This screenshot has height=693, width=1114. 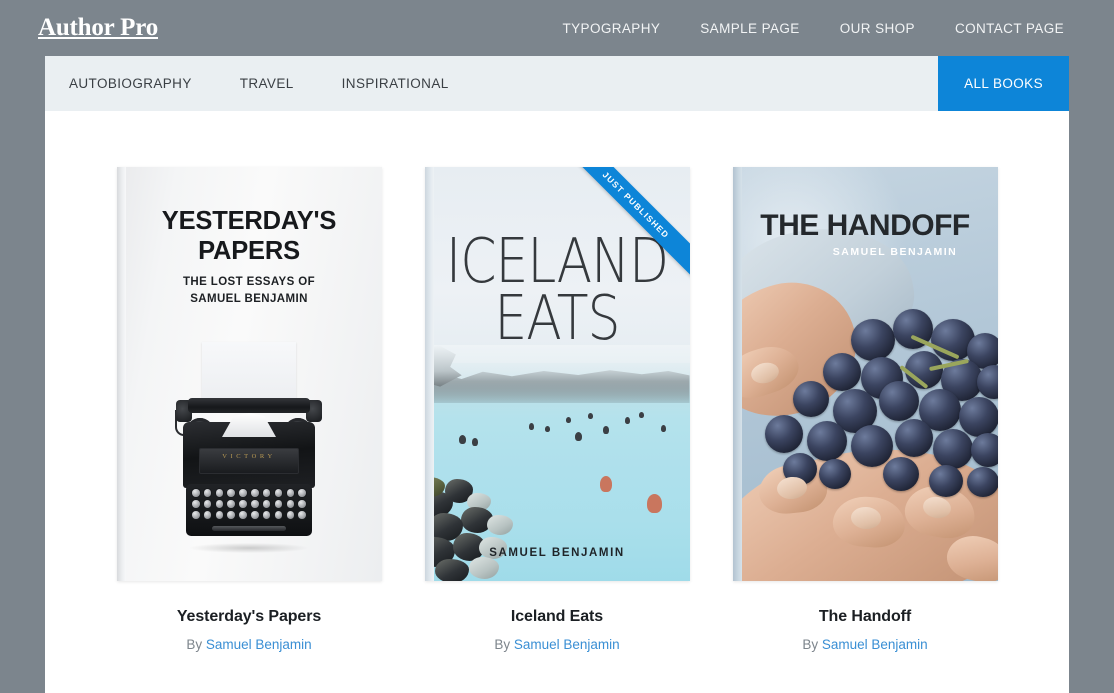 I want to click on cover-title-iceland-eats: ICELAND EATS, so click(x=557, y=290).